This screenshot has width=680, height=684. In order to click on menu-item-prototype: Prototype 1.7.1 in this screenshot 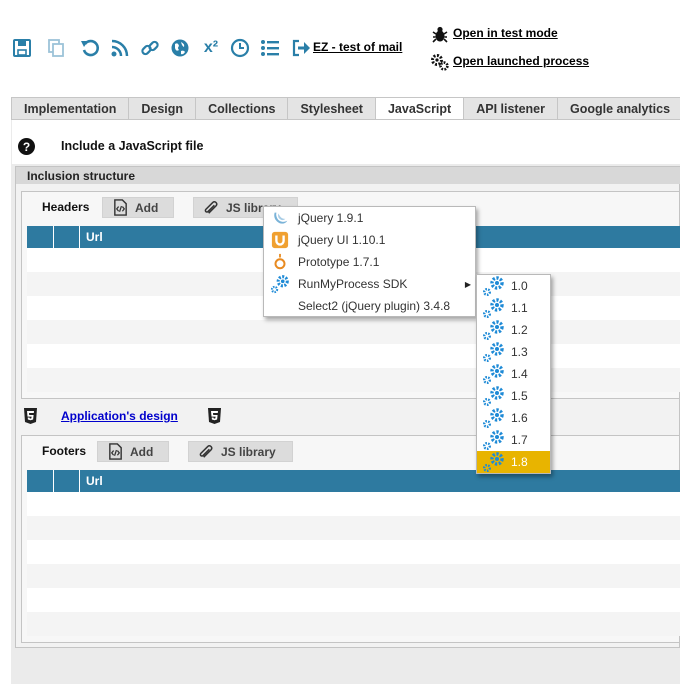, I will do `click(369, 262)`.